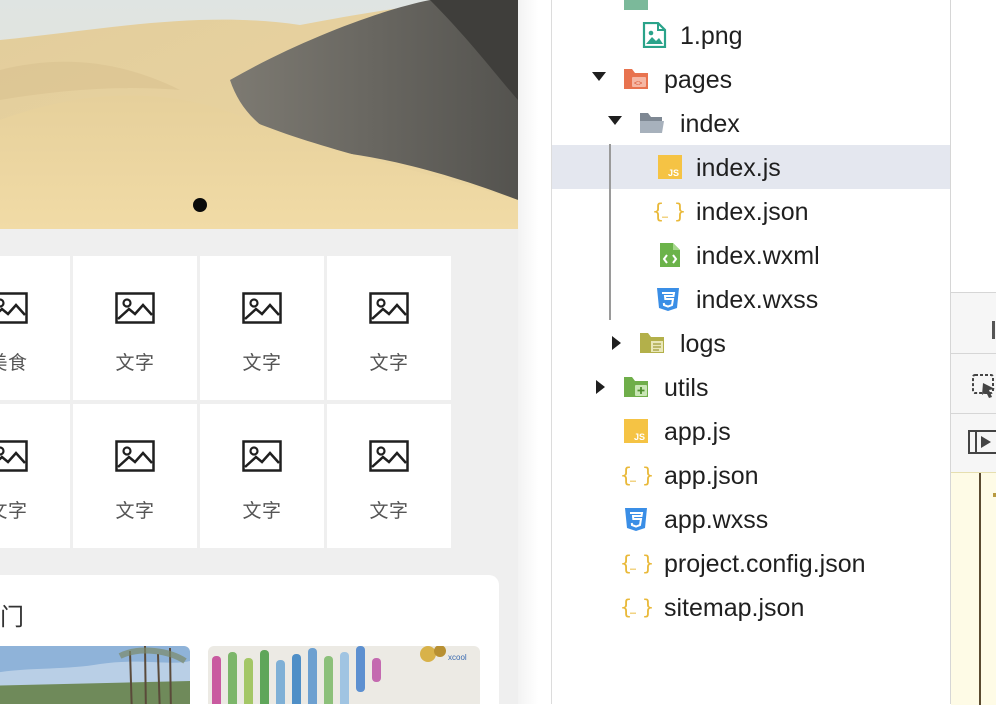 The height and width of the screenshot is (705, 996). Describe the element at coordinates (610, 232) in the screenshot. I see `tree-indent-guide` at that location.